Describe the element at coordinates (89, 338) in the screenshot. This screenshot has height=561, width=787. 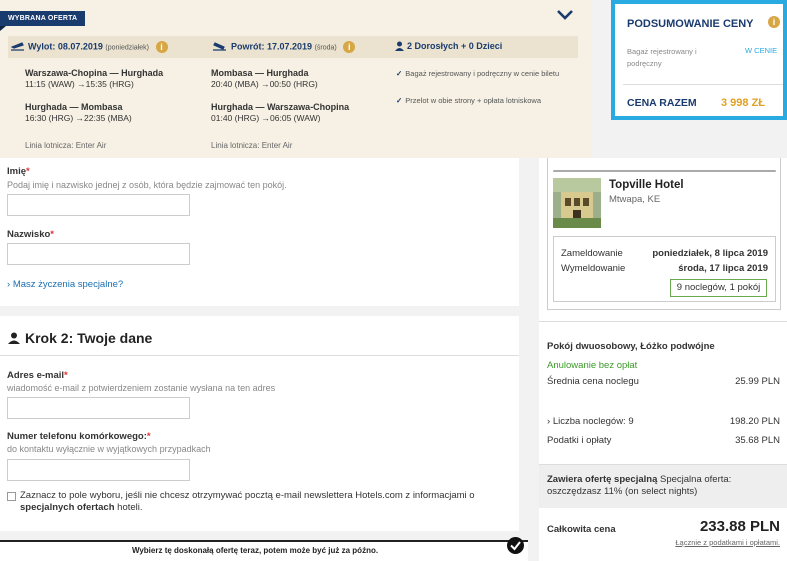
I see `step2-title-text: Krok 2: Twoje dane` at that location.